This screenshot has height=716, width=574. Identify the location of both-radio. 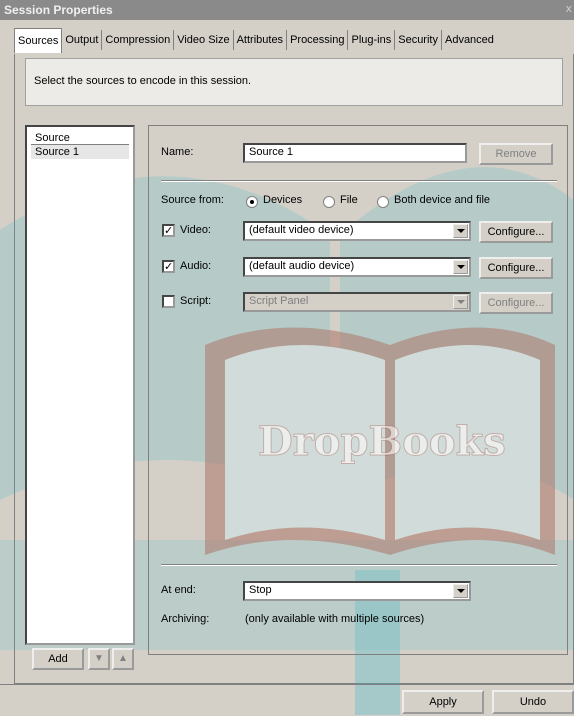
(383, 202).